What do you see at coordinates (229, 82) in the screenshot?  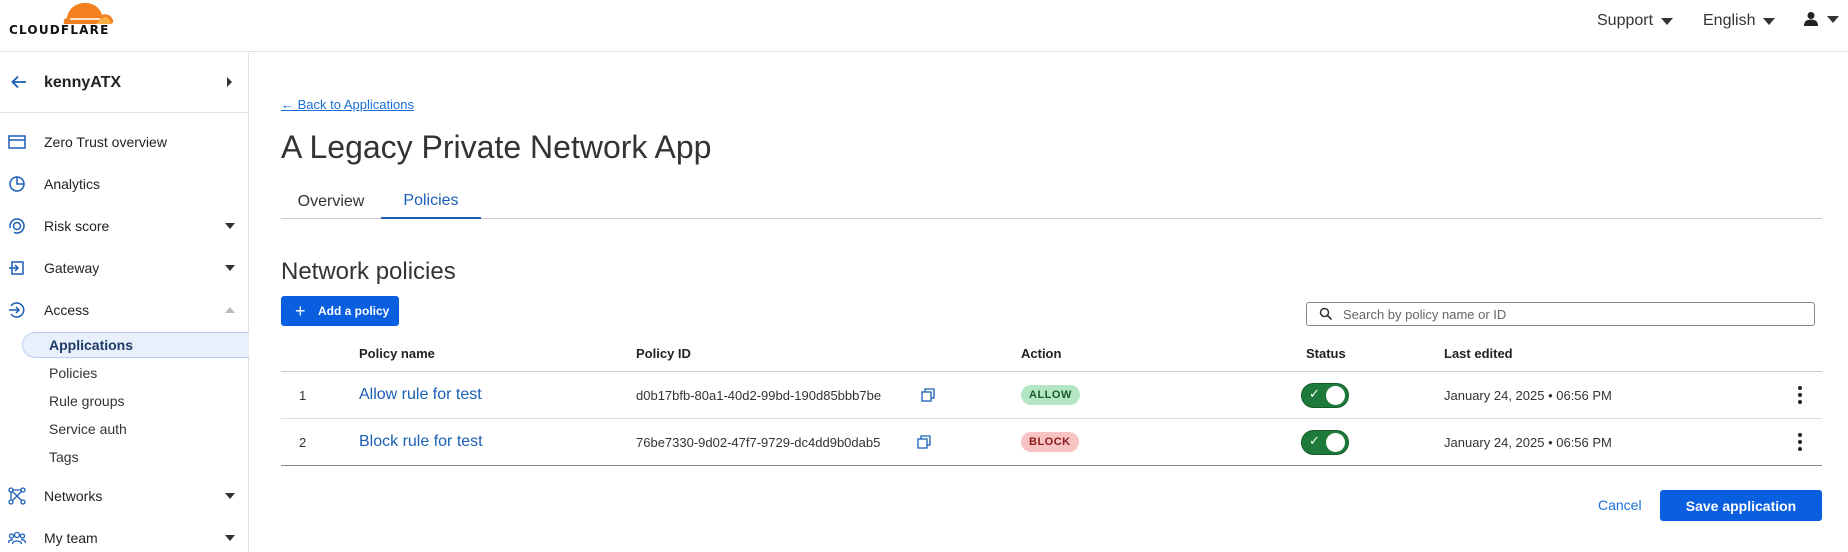 I see `chevron-right-icon` at bounding box center [229, 82].